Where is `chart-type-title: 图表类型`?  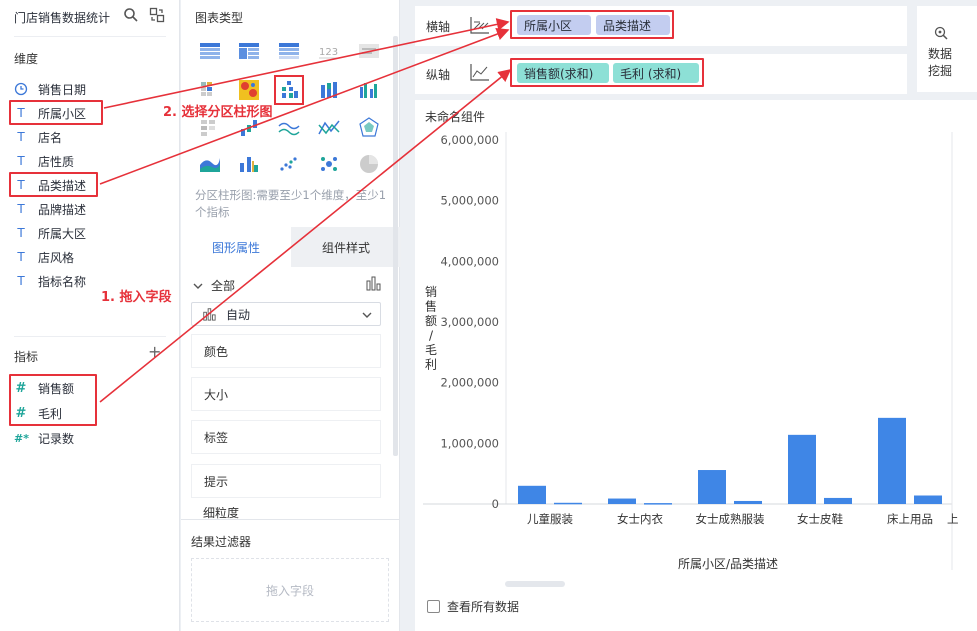 chart-type-title: 图表类型 is located at coordinates (219, 18).